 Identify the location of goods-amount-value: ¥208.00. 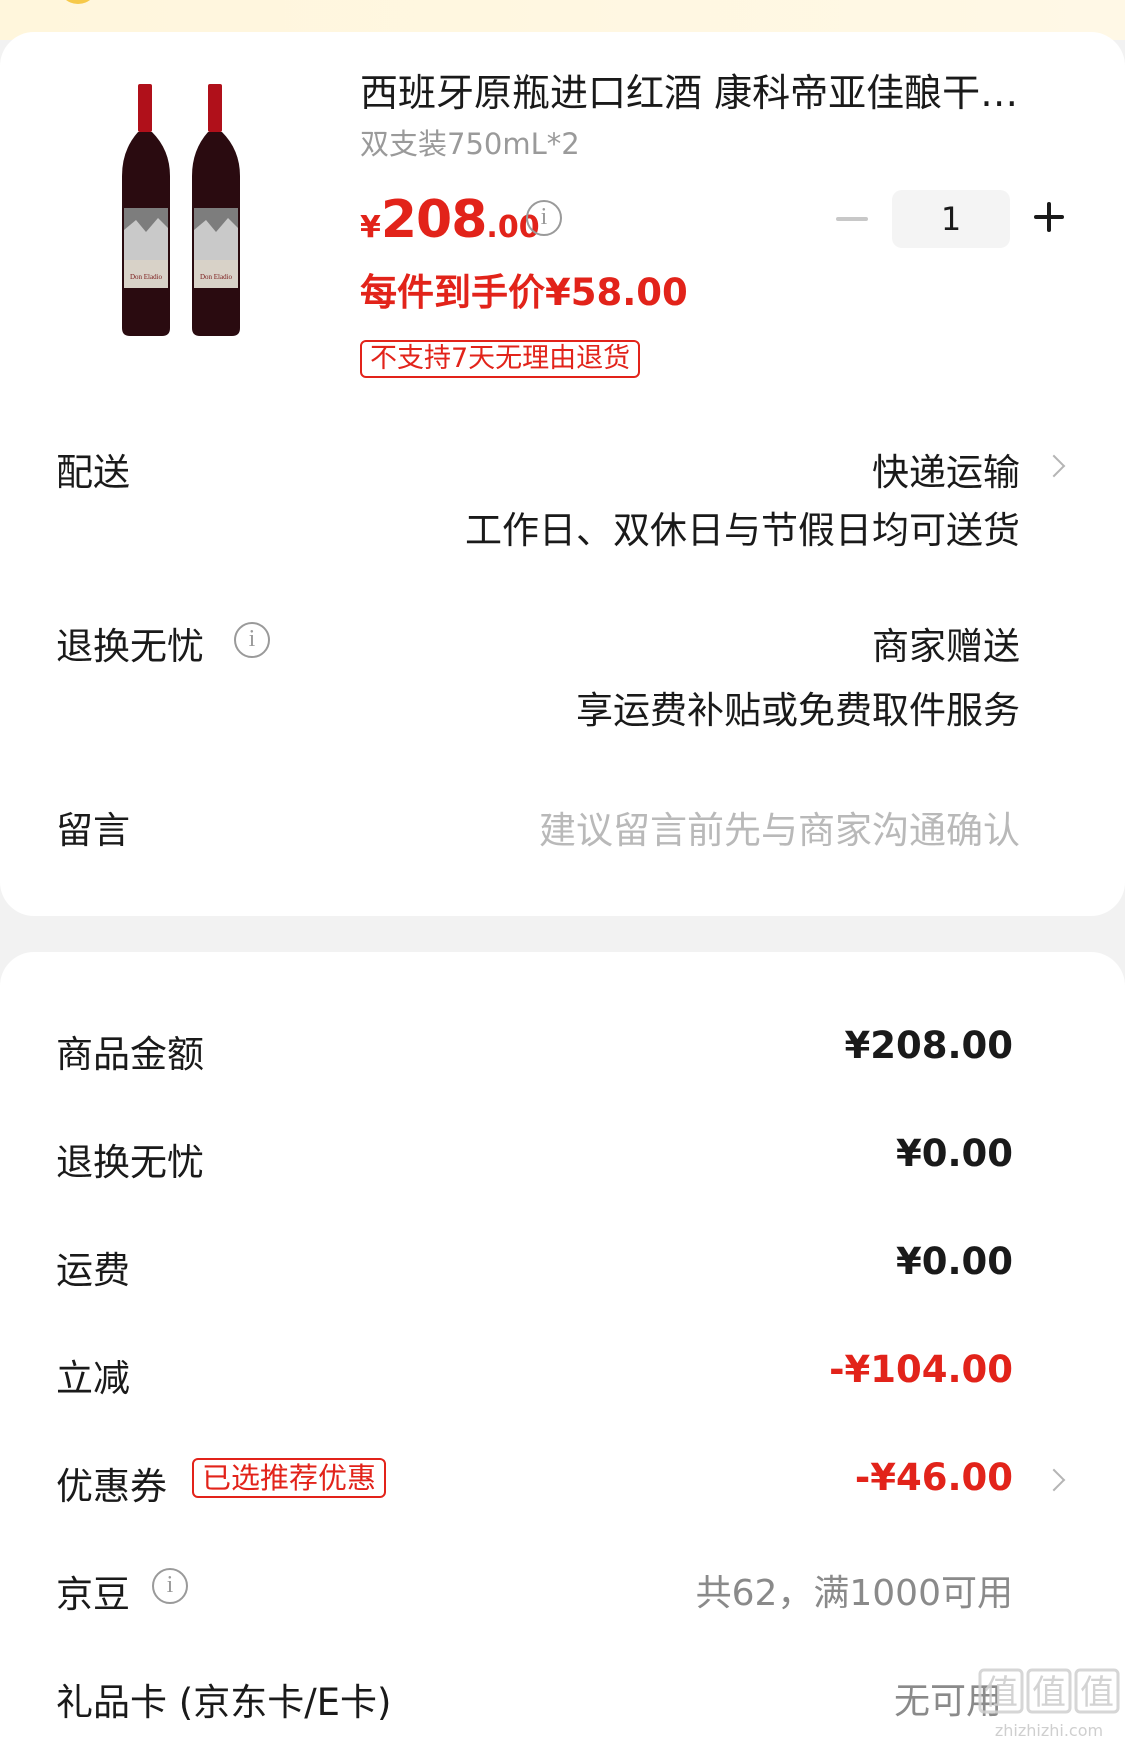
(928, 1045).